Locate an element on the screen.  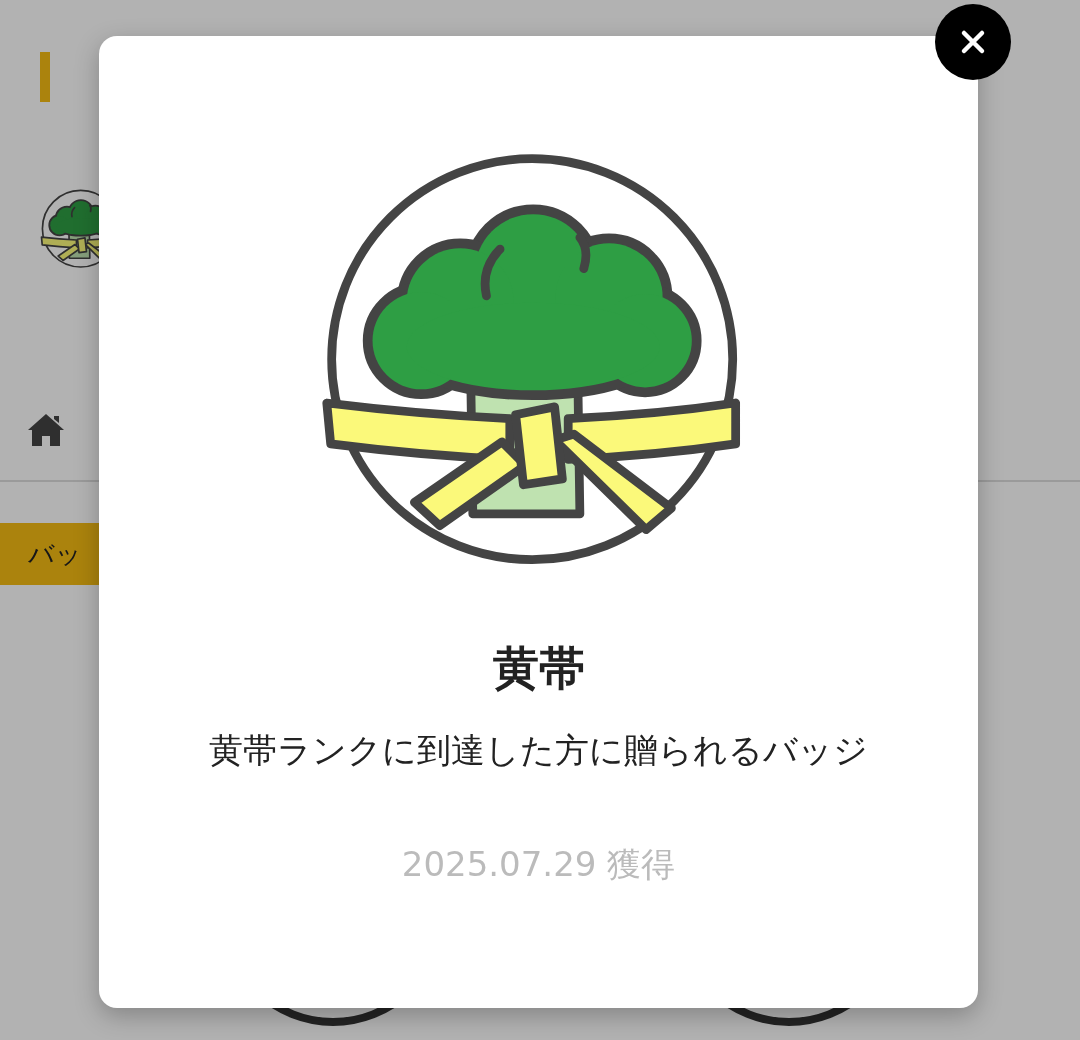
heading-accent is located at coordinates (45, 77).